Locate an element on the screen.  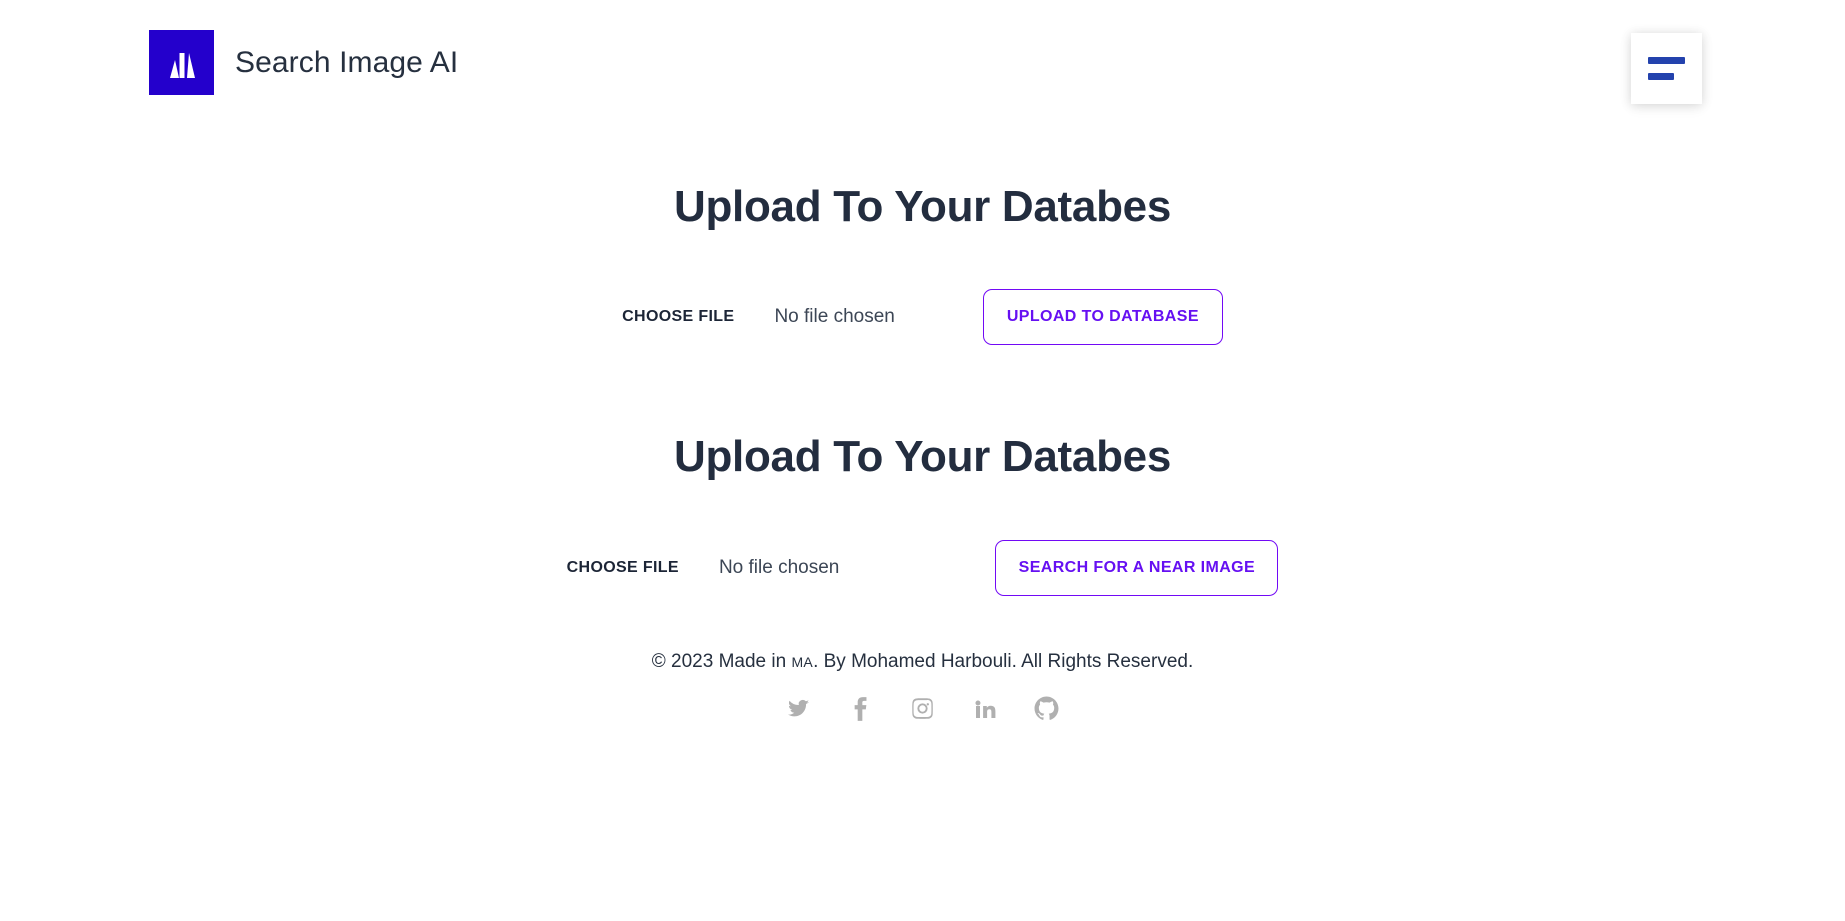
hamburger-menu-button is located at coordinates (1666, 68).